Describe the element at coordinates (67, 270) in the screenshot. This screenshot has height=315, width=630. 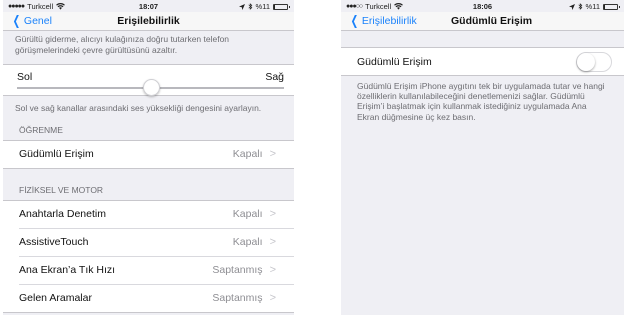
I see `row-label: Ana Ekran’a Tık Hızı` at that location.